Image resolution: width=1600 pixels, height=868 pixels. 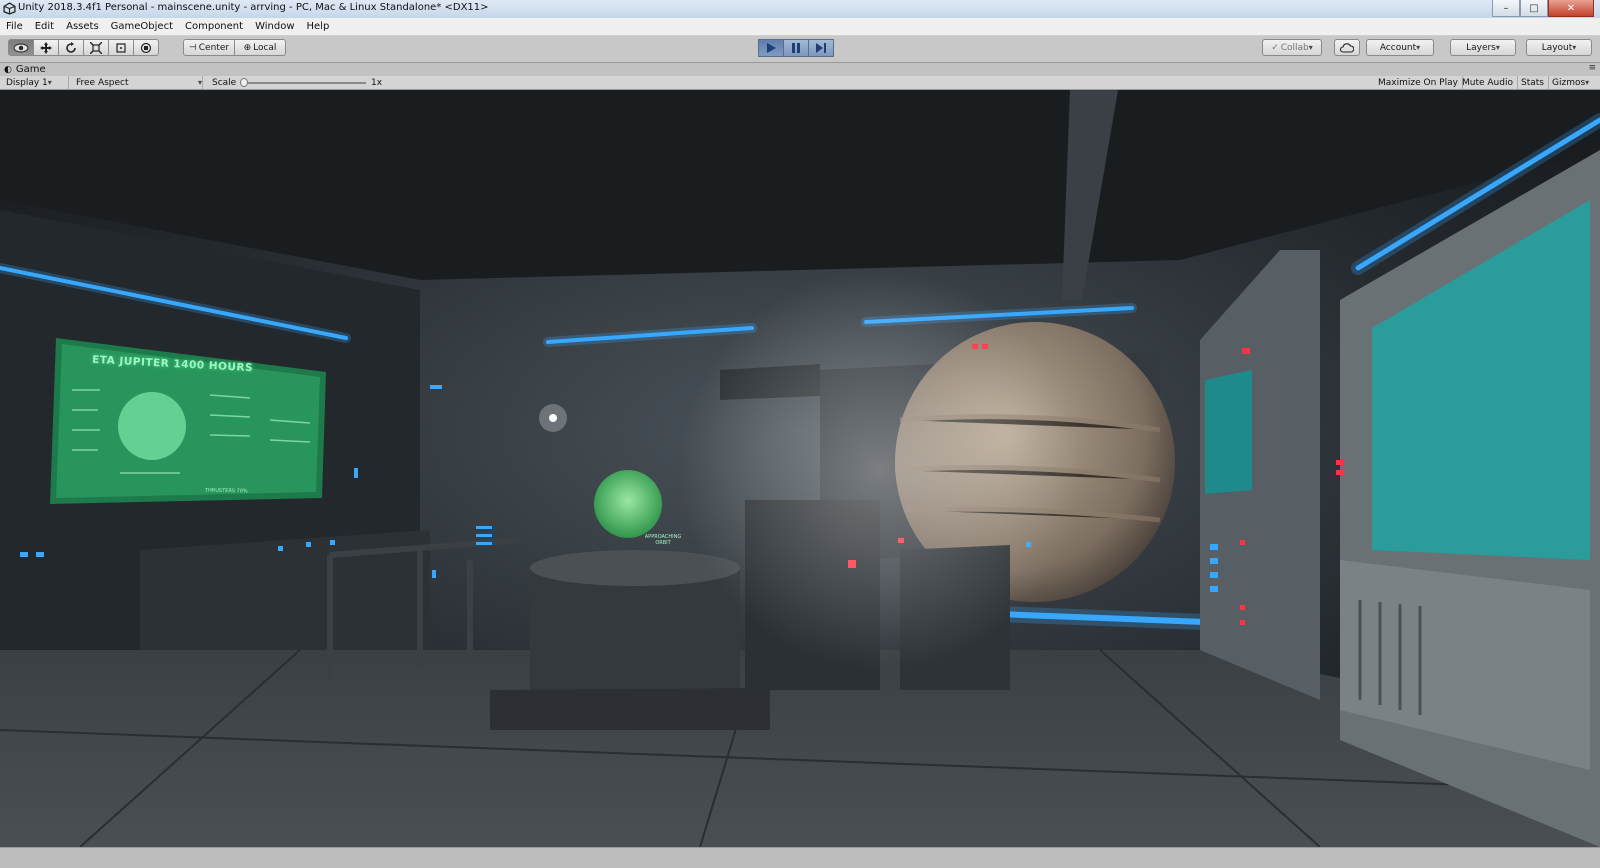 I want to click on mute-audio-label: Mute Audio, so click(x=1487, y=82).